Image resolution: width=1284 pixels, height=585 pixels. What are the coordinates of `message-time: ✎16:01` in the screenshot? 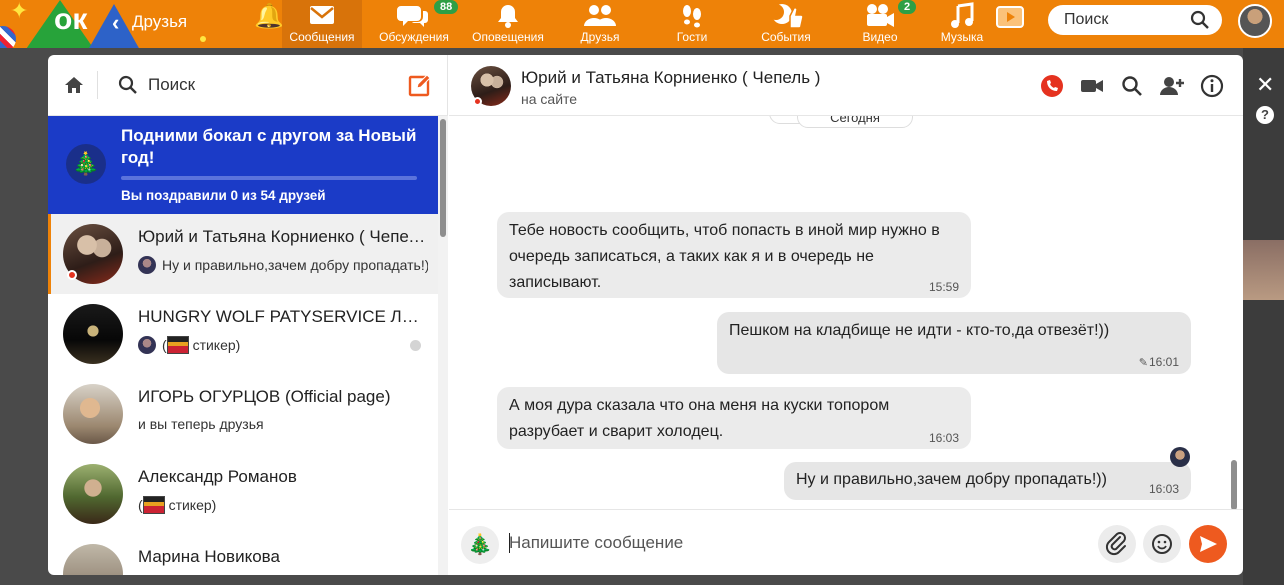 It's located at (1158, 362).